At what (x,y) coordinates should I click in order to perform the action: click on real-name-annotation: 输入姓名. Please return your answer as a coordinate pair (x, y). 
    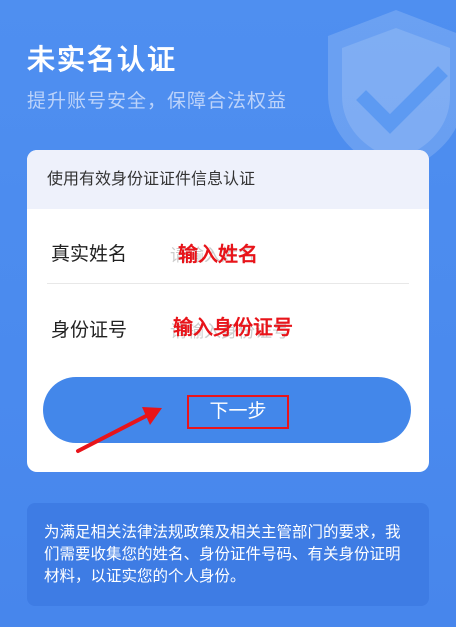
    Looking at the image, I should click on (218, 255).